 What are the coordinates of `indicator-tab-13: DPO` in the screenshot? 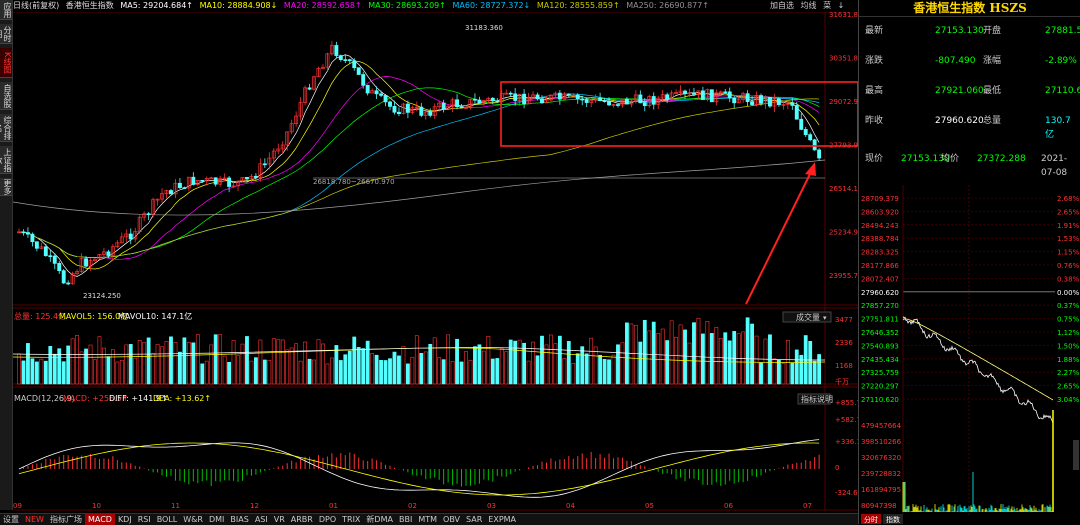 It's located at (327, 519).